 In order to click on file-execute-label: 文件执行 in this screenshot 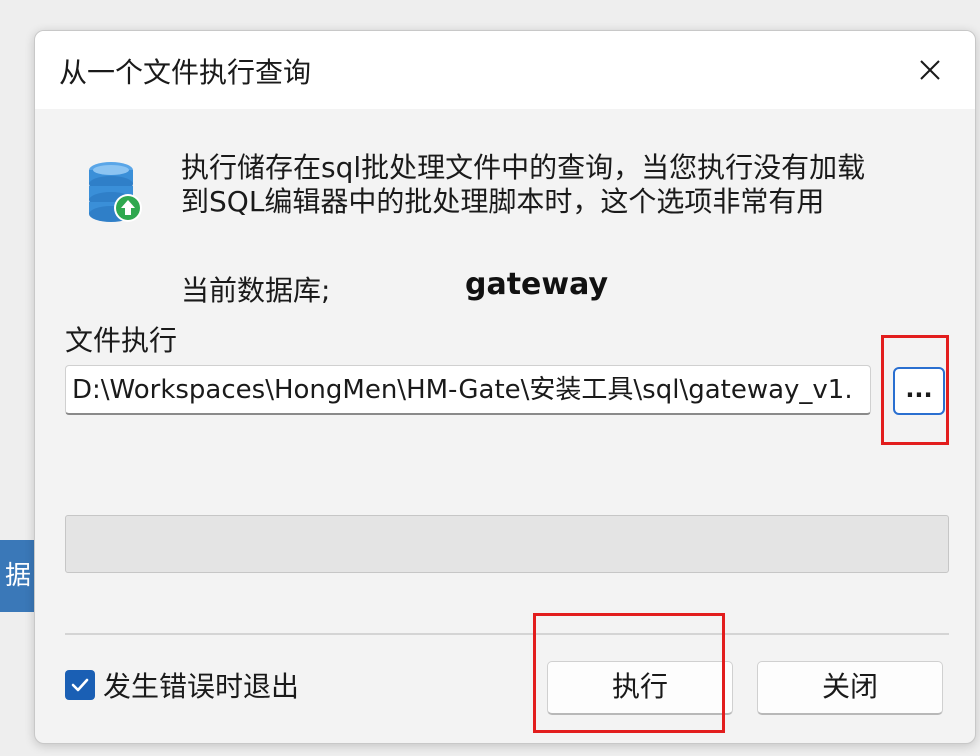, I will do `click(121, 340)`.